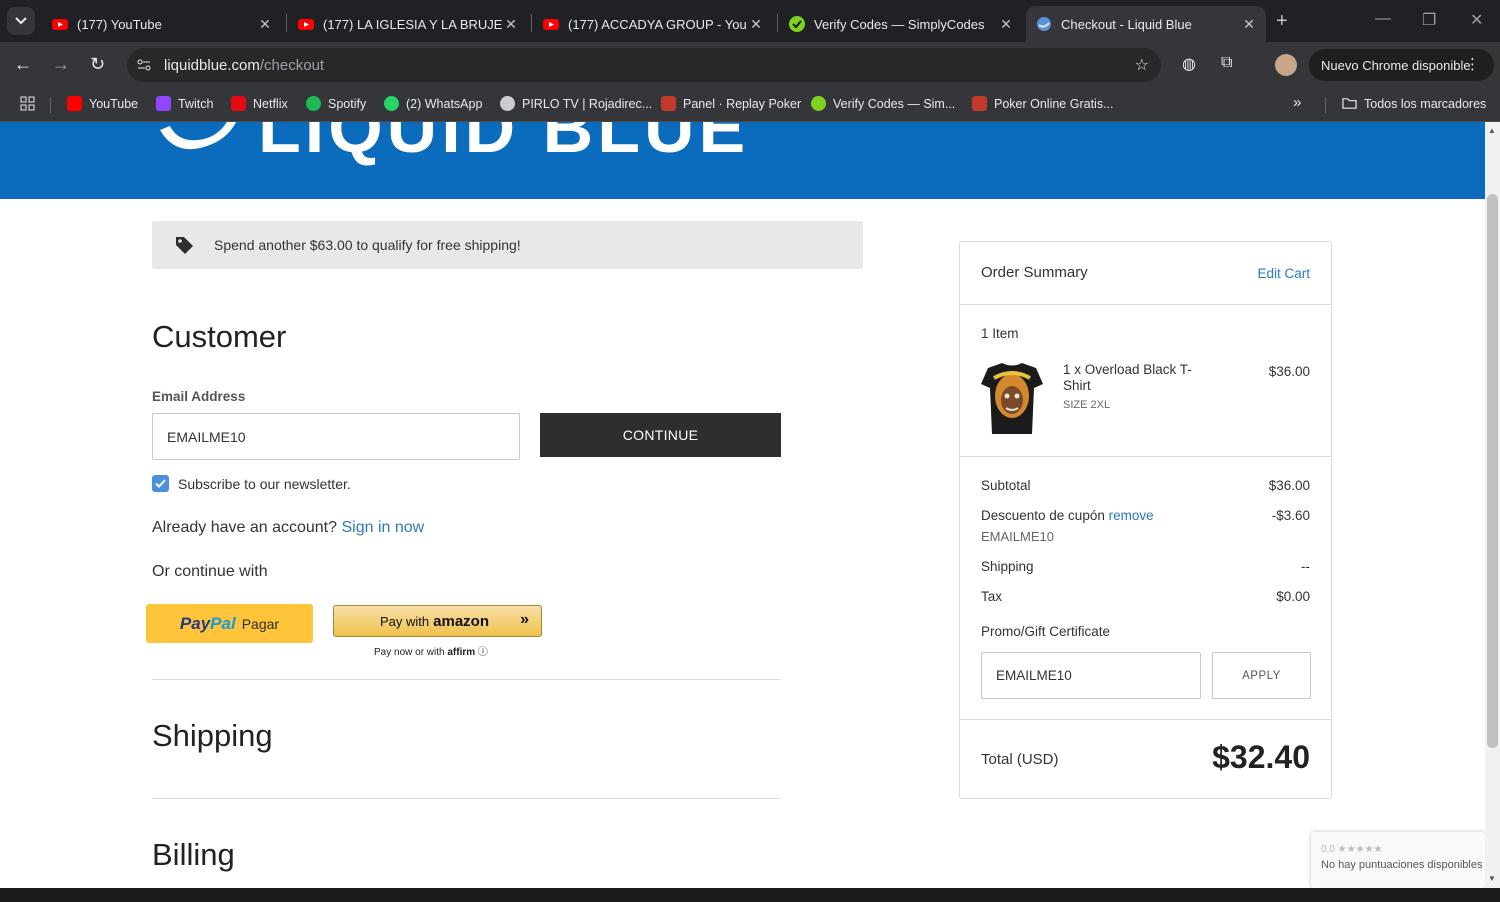 This screenshot has height=902, width=1500. What do you see at coordinates (119, 24) in the screenshot?
I see `tab-title: (177) YouTube` at bounding box center [119, 24].